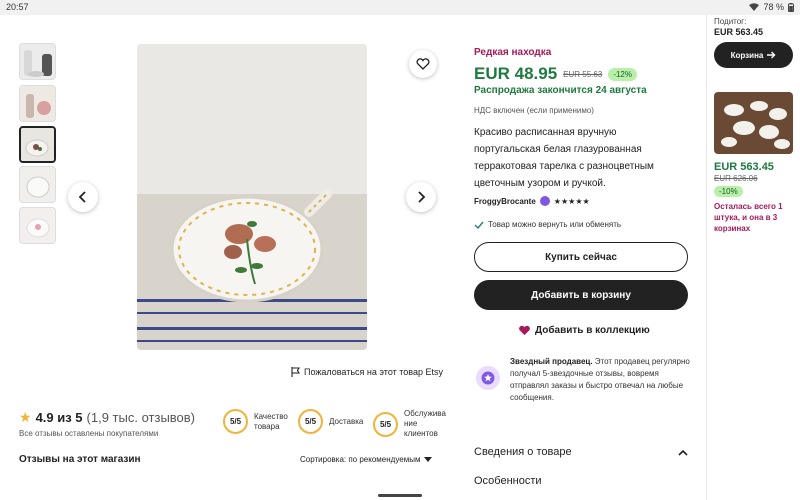  I want to click on current-price: EUR 48.95, so click(516, 73).